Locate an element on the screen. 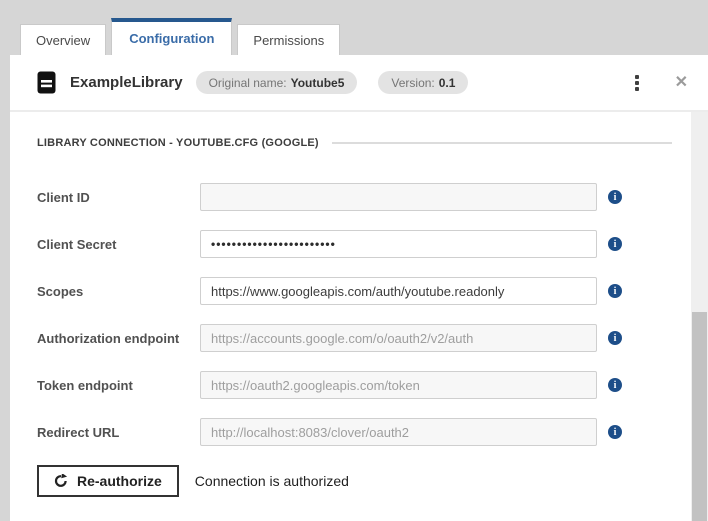 This screenshot has width=708, height=521. token-endpoint-label: Token endpoint is located at coordinates (85, 385).